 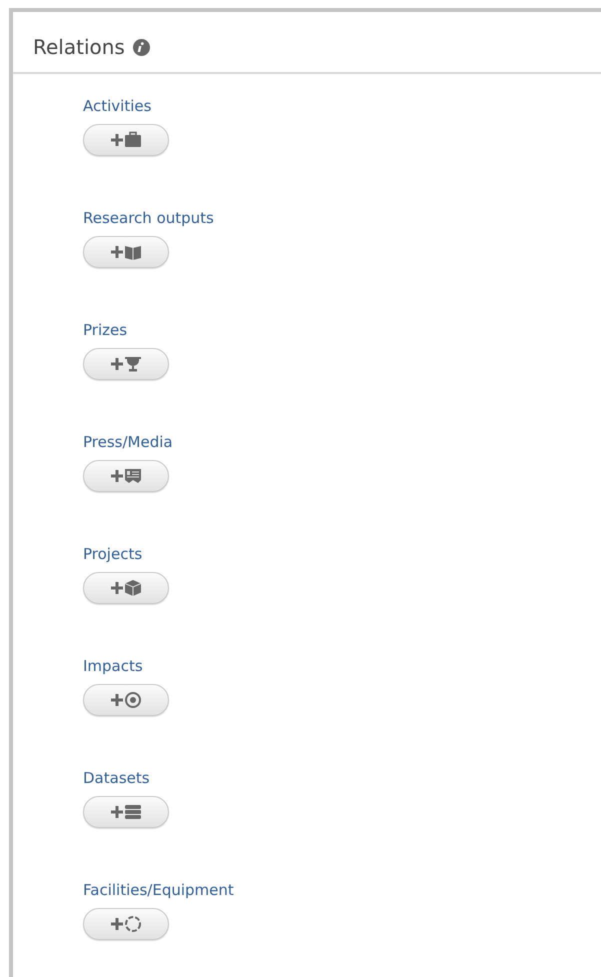 I want to click on relation-link: Research outputs, so click(x=148, y=218).